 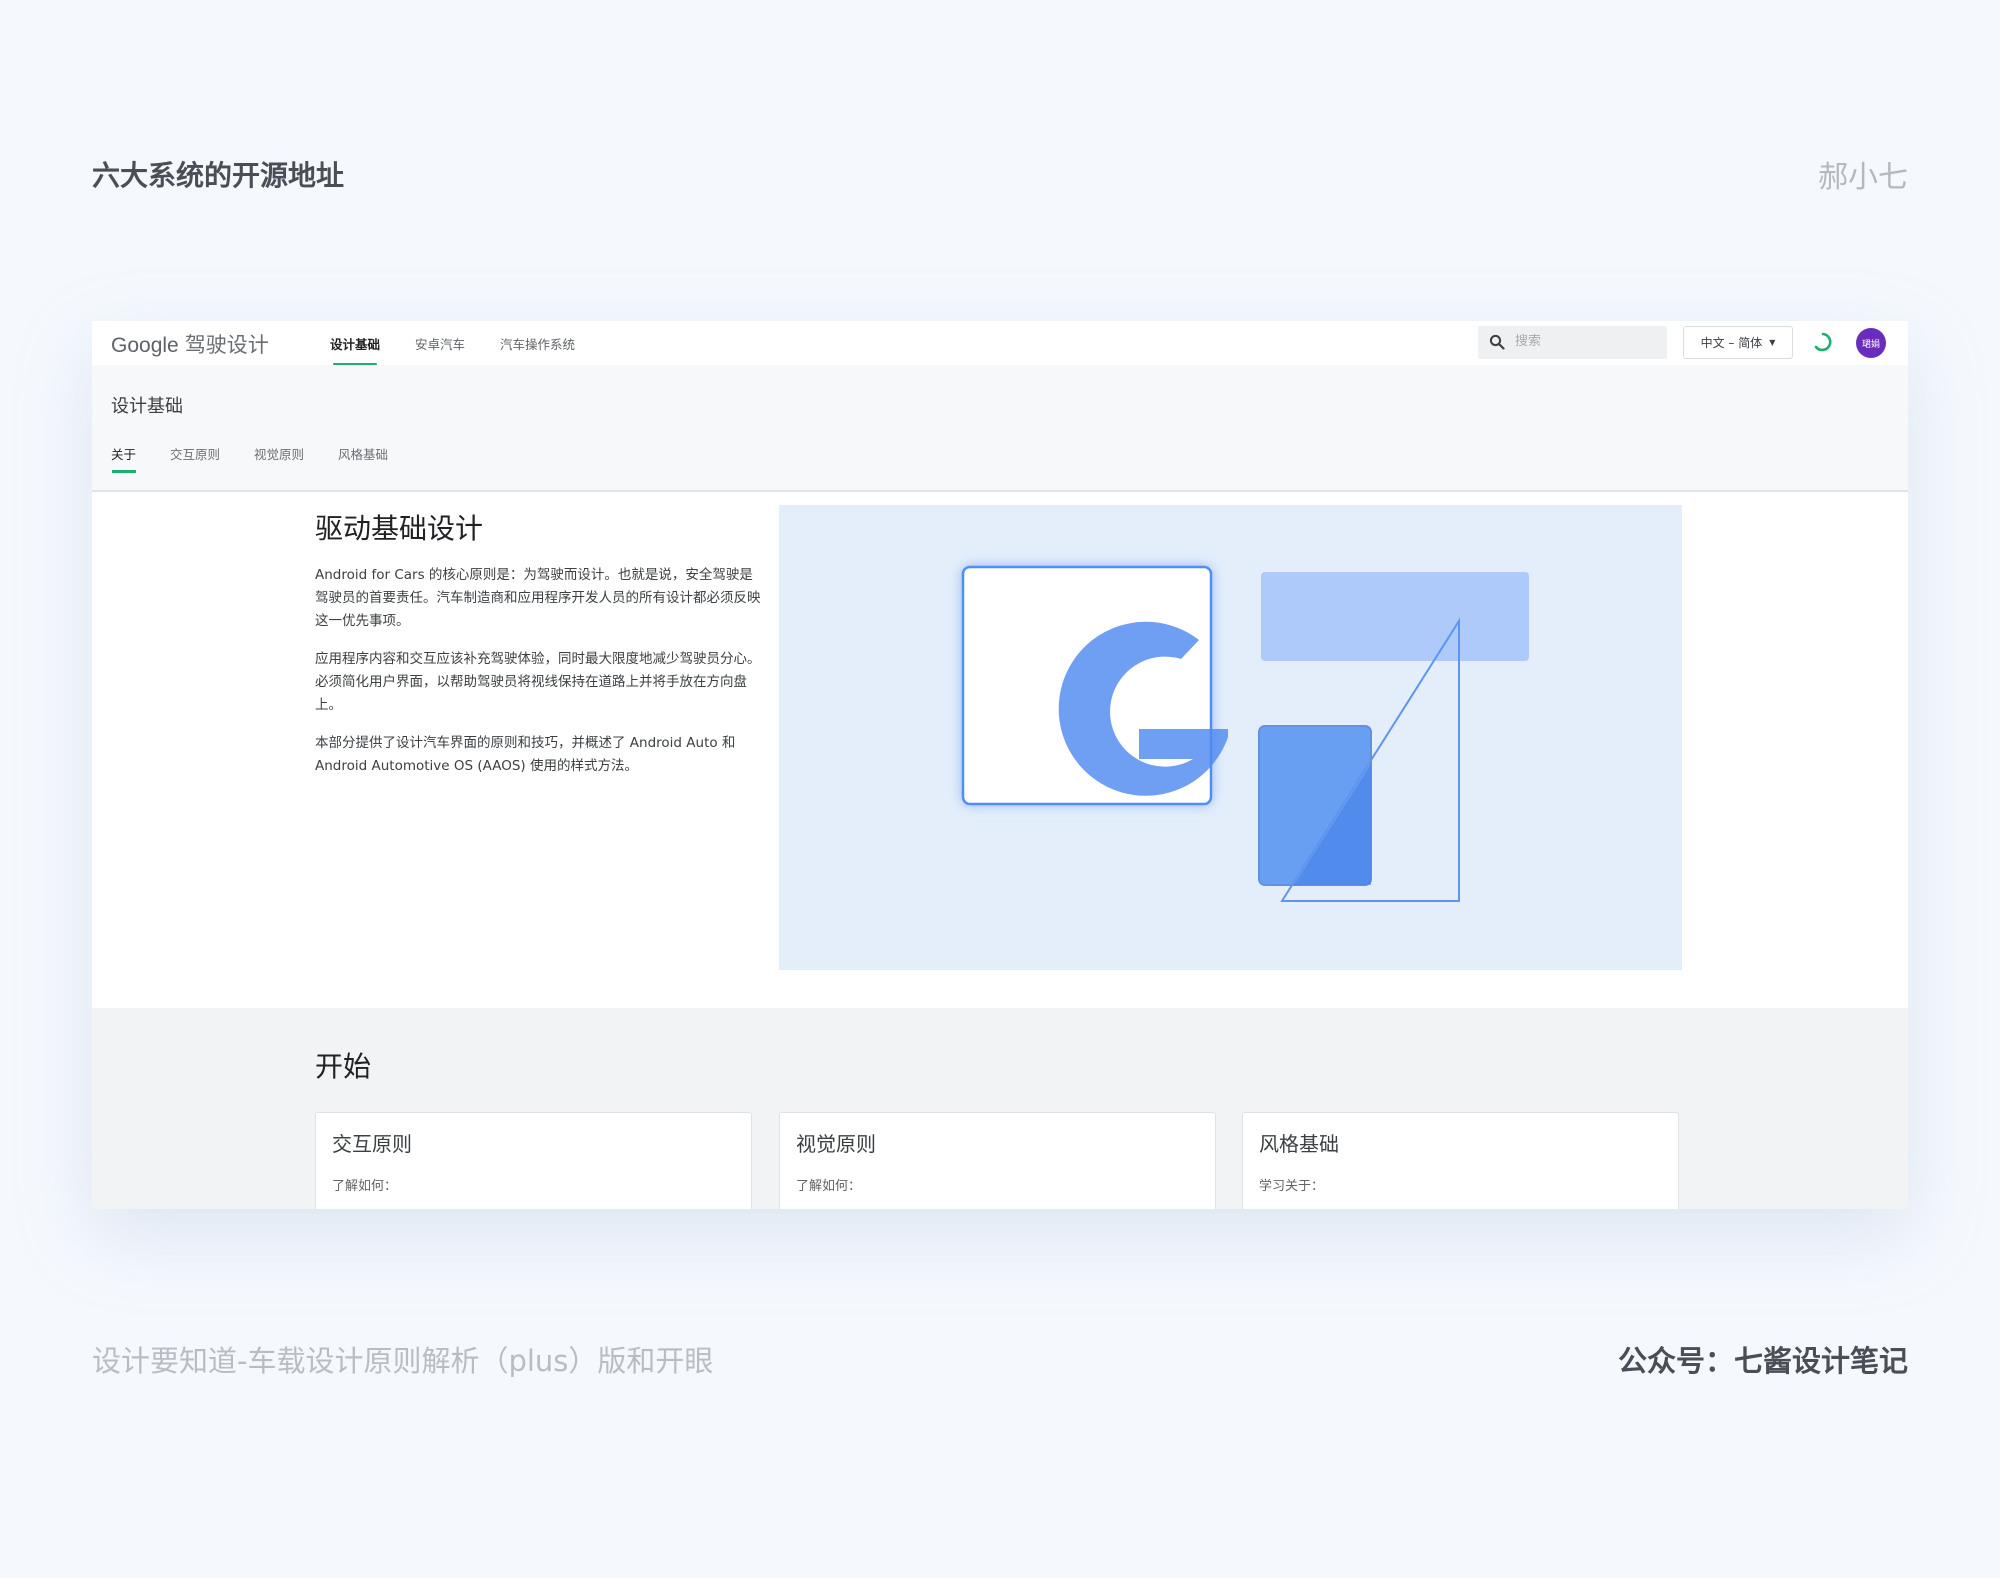 I want to click on language-select: 中文 – 简体 ▼, so click(x=1738, y=342).